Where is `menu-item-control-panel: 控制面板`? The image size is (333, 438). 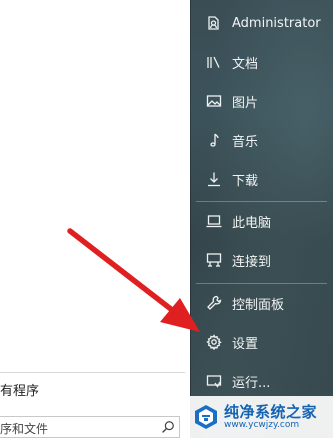 menu-item-control-panel: 控制面板 is located at coordinates (261, 303).